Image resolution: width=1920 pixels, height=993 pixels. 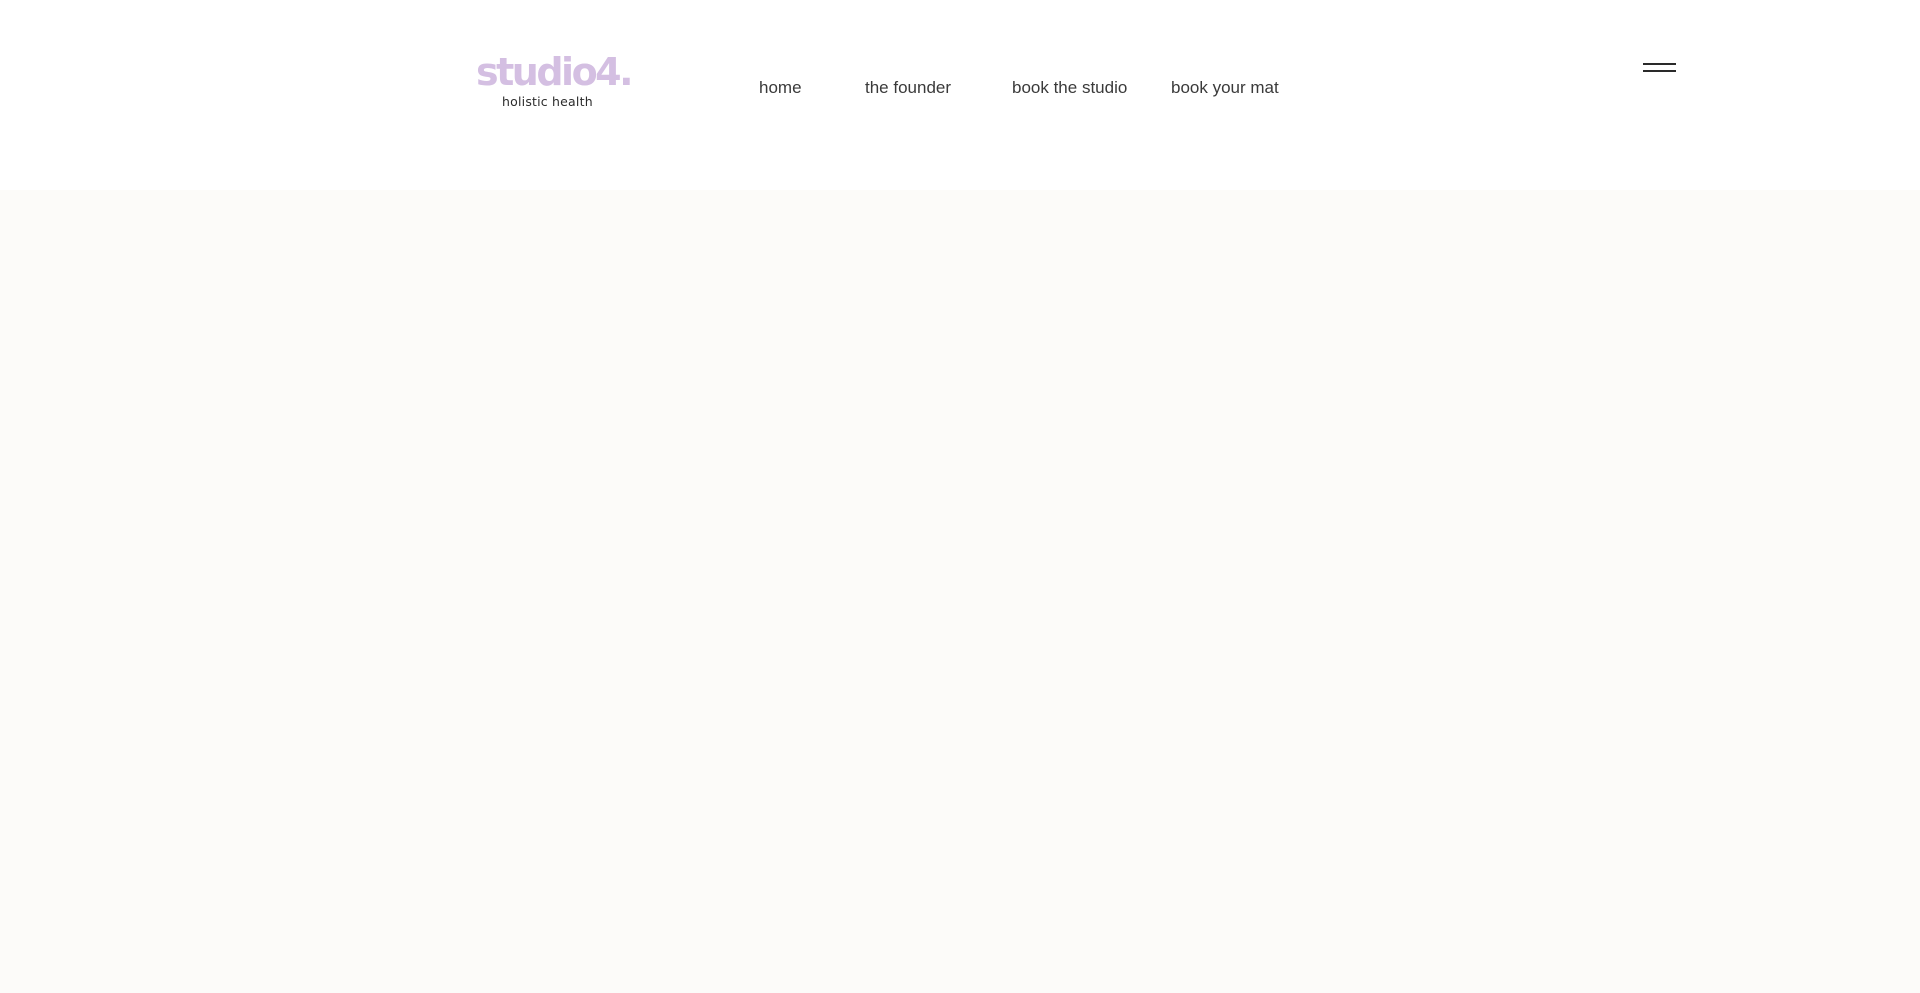 I want to click on nav-item-book-your-mat: book your mat, so click(x=1225, y=88).